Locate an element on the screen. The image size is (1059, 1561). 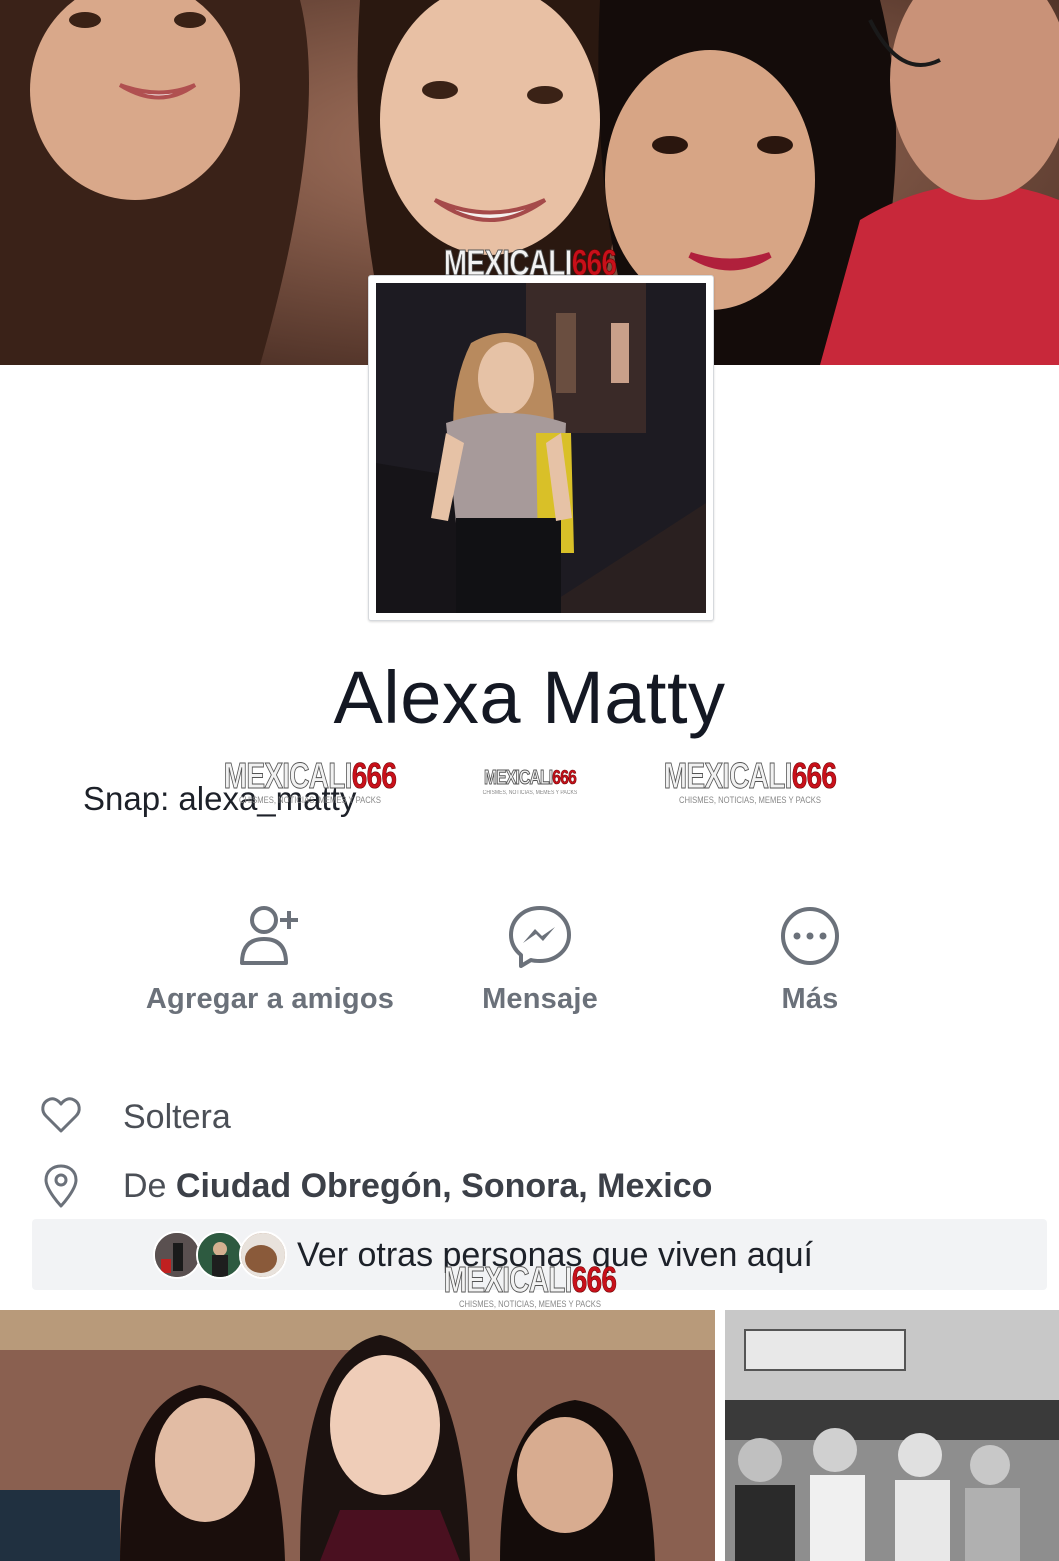
profile-name: Alexa Matty is located at coordinates (529, 697).